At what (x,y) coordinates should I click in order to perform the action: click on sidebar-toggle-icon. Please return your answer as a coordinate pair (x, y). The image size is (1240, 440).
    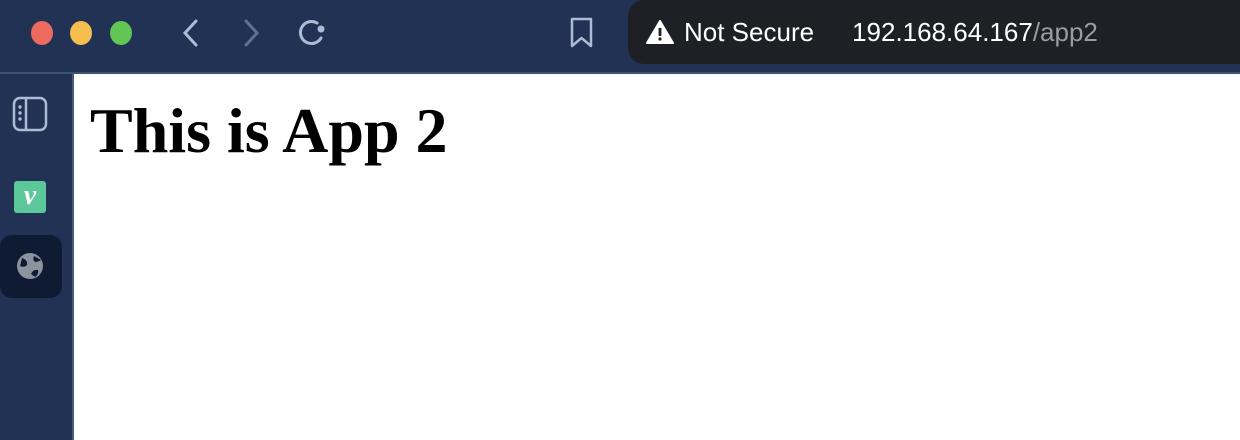
    Looking at the image, I should click on (30, 114).